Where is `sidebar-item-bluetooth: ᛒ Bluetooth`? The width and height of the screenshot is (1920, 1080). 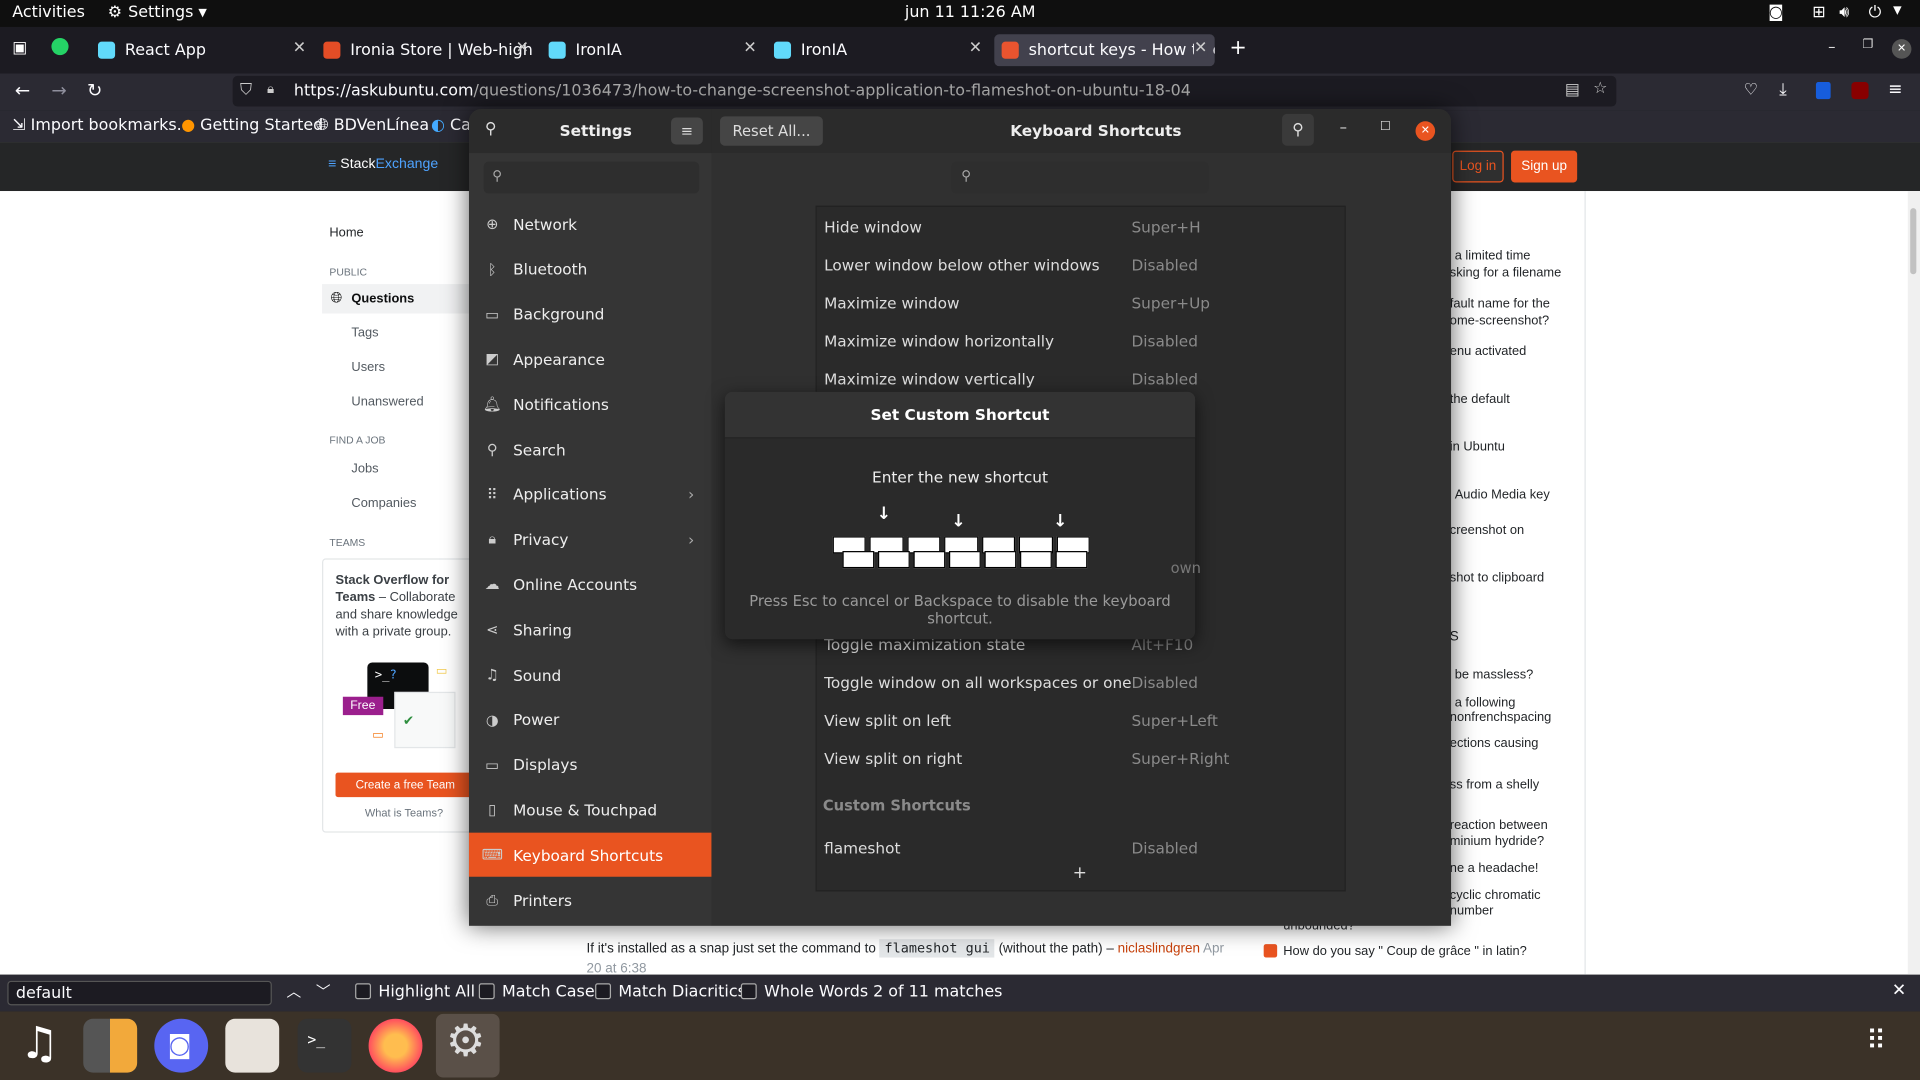 sidebar-item-bluetooth: ᛒ Bluetooth is located at coordinates (590, 269).